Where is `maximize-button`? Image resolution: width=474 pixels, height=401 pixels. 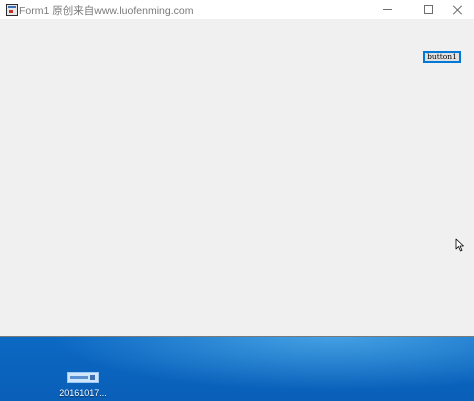
maximize-button is located at coordinates (428, 9).